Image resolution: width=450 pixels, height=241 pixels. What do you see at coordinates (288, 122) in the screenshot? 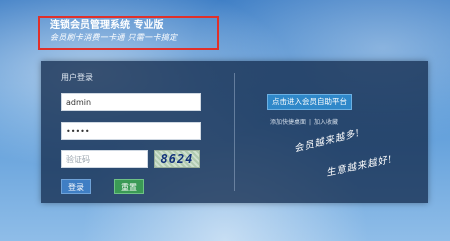
I see `add-desktop-shortcut-link: 添加快捷桌面` at bounding box center [288, 122].